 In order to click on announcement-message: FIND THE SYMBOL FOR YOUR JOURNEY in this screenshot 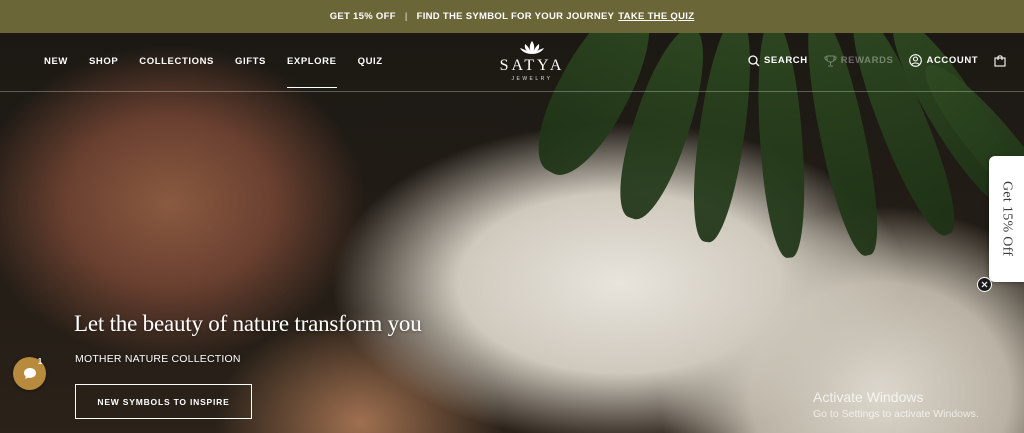, I will do `click(515, 16)`.